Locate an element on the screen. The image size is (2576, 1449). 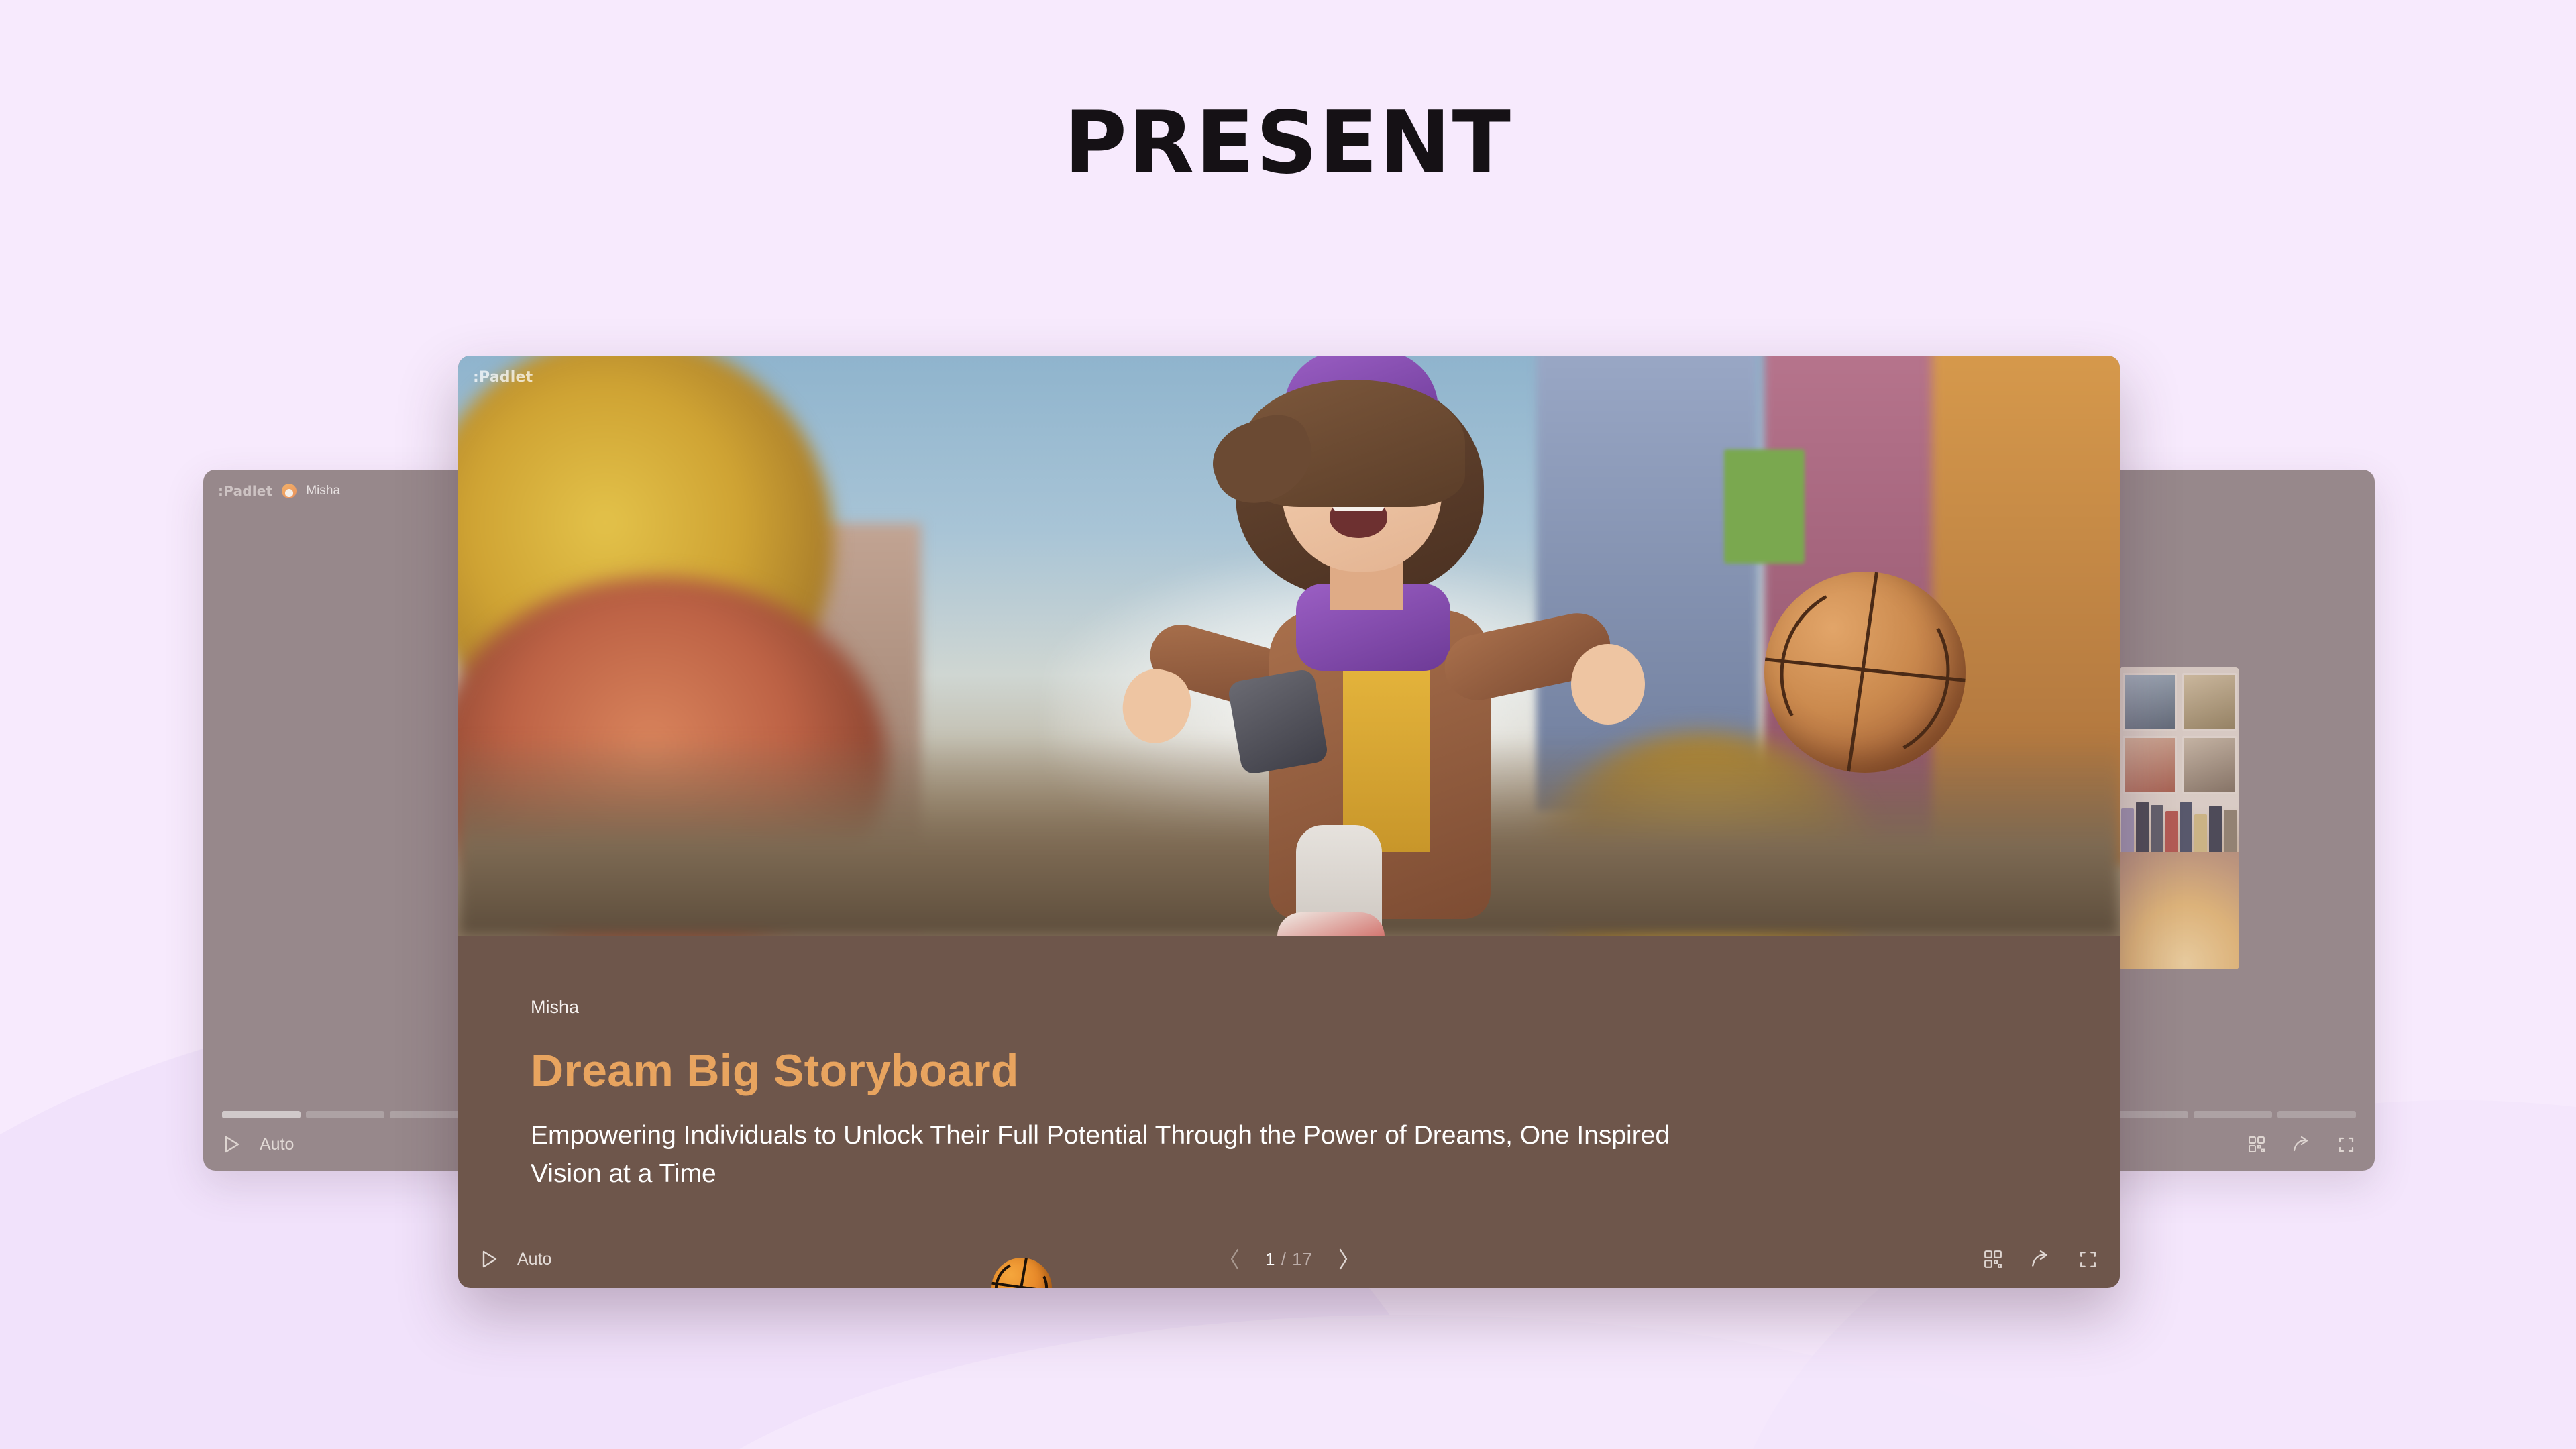
slide-thumbnail-image is located at coordinates (2178, 818).